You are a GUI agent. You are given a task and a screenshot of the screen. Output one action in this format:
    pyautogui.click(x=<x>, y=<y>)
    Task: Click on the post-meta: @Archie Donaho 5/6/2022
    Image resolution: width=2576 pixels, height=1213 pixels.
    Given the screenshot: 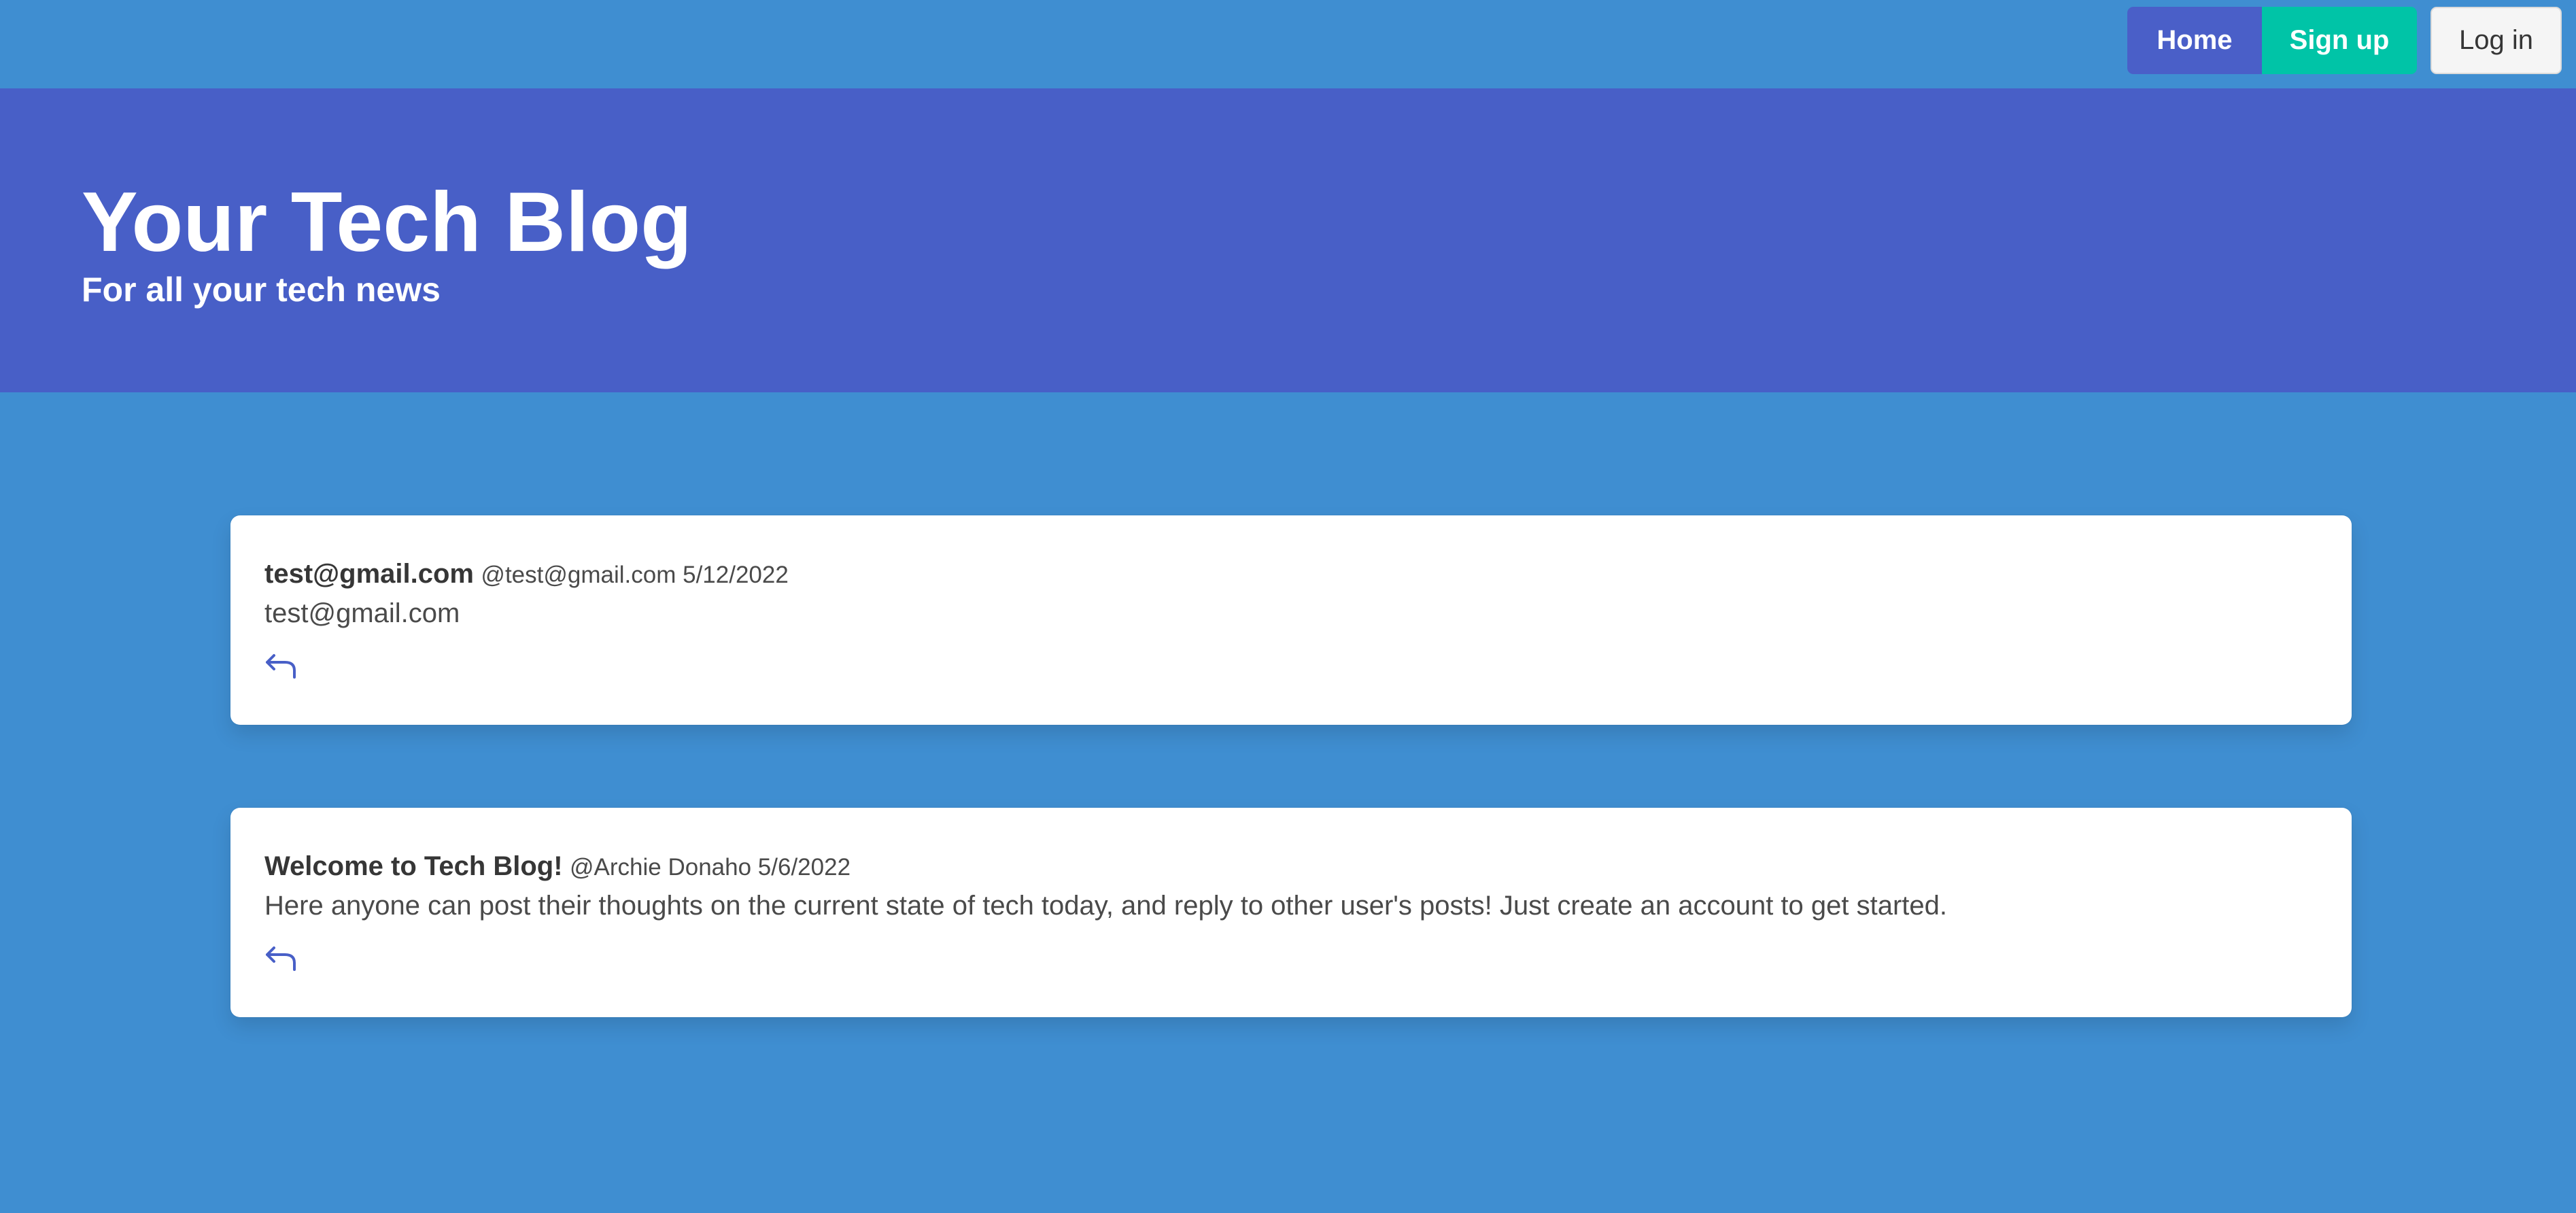 What is the action you would take?
    pyautogui.click(x=710, y=867)
    